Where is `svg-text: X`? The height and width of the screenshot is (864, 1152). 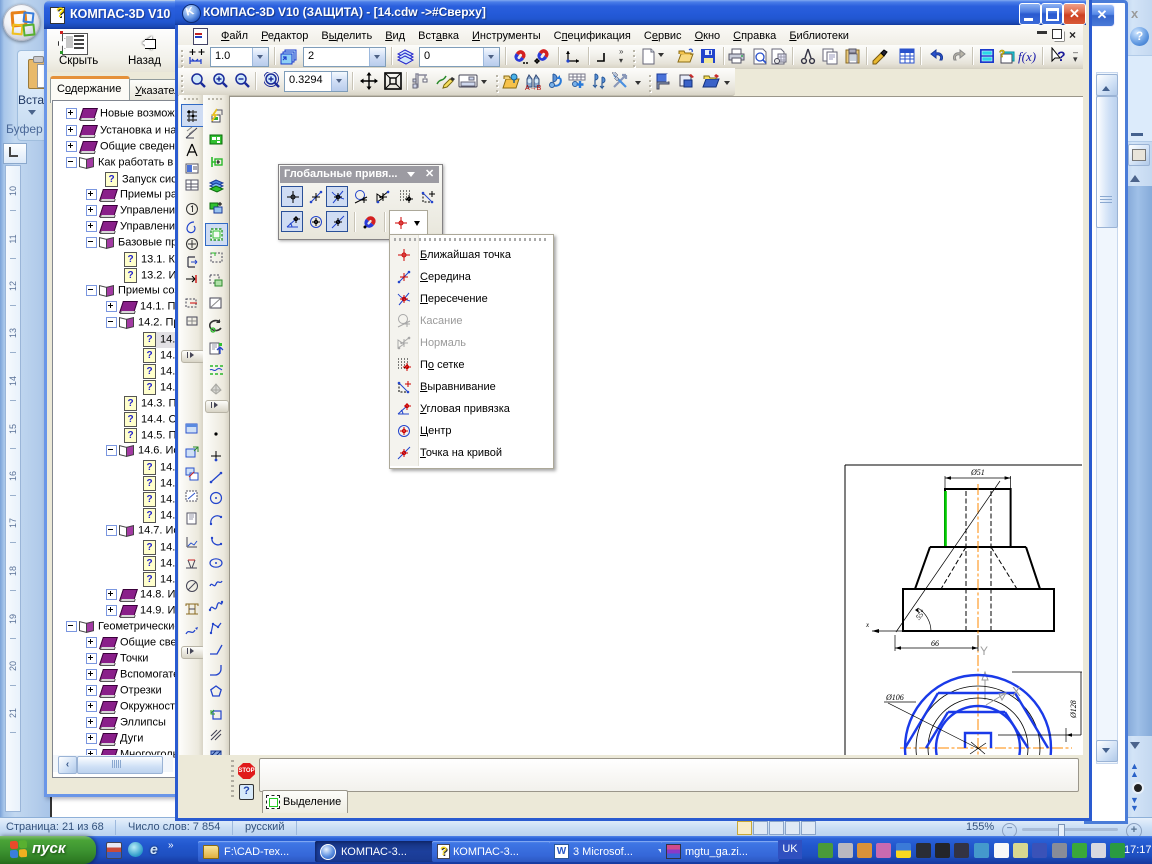
svg-text: X is located at coordinates (1016, 691).